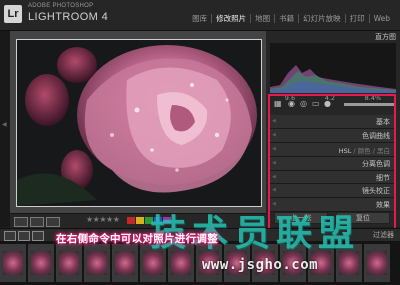 This screenshot has height=285, width=400. What do you see at coordinates (333, 177) in the screenshot?
I see `section-detail: ◀ 细节` at bounding box center [333, 177].